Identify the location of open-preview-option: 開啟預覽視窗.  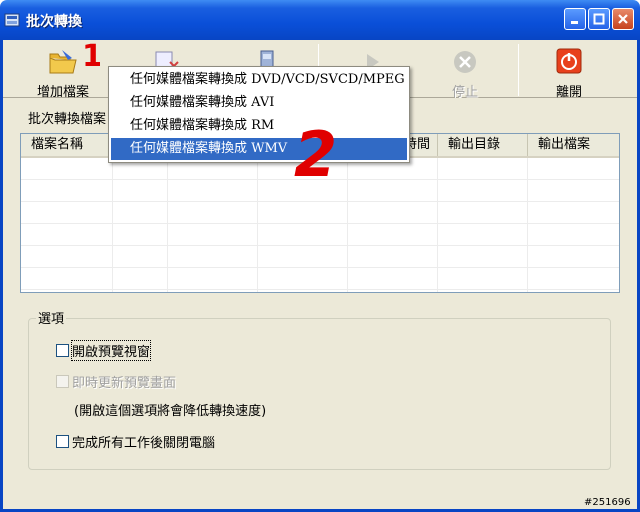
(104, 350).